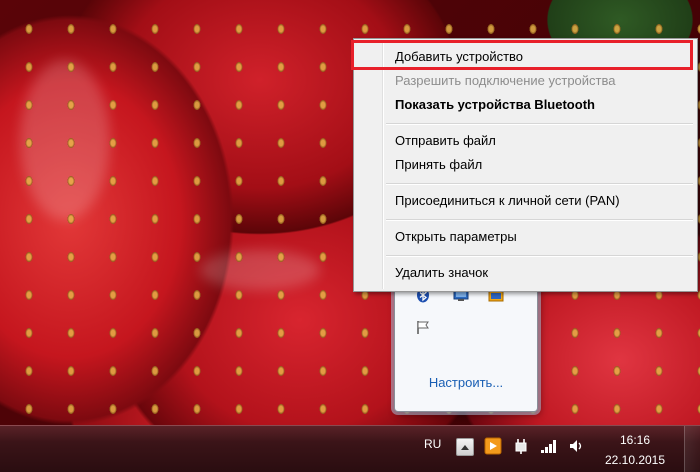 The image size is (700, 472). What do you see at coordinates (525, 237) in the screenshot?
I see `menu-item-open-settings: Открыть параметры` at bounding box center [525, 237].